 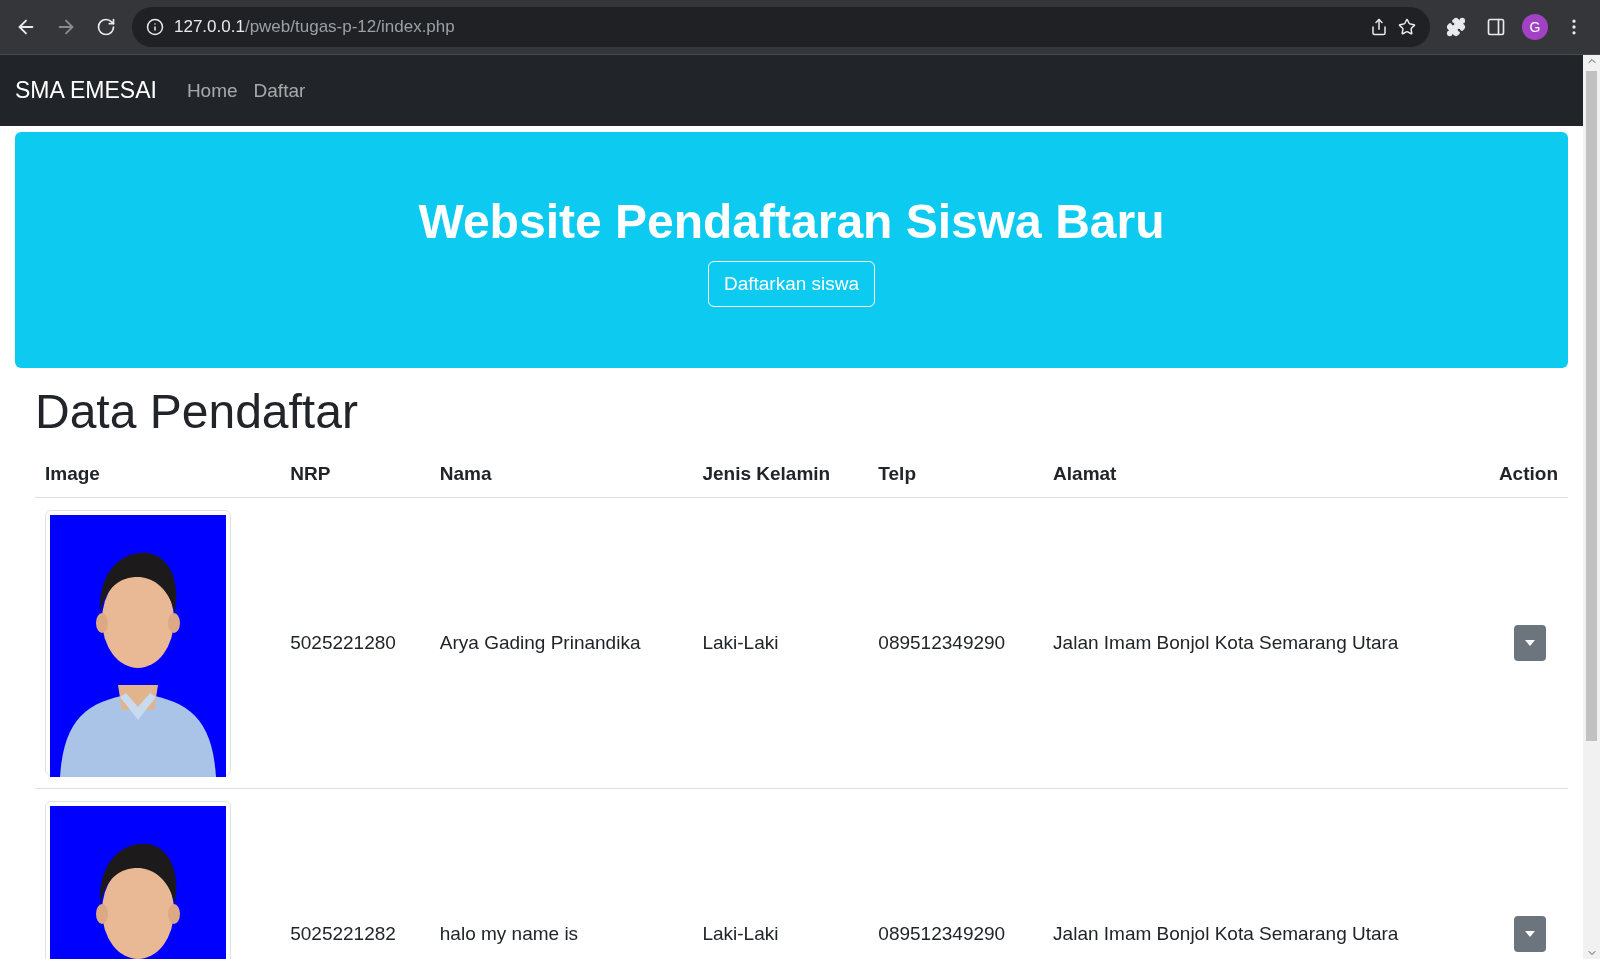 What do you see at coordinates (1379, 27) in the screenshot?
I see `share-icon` at bounding box center [1379, 27].